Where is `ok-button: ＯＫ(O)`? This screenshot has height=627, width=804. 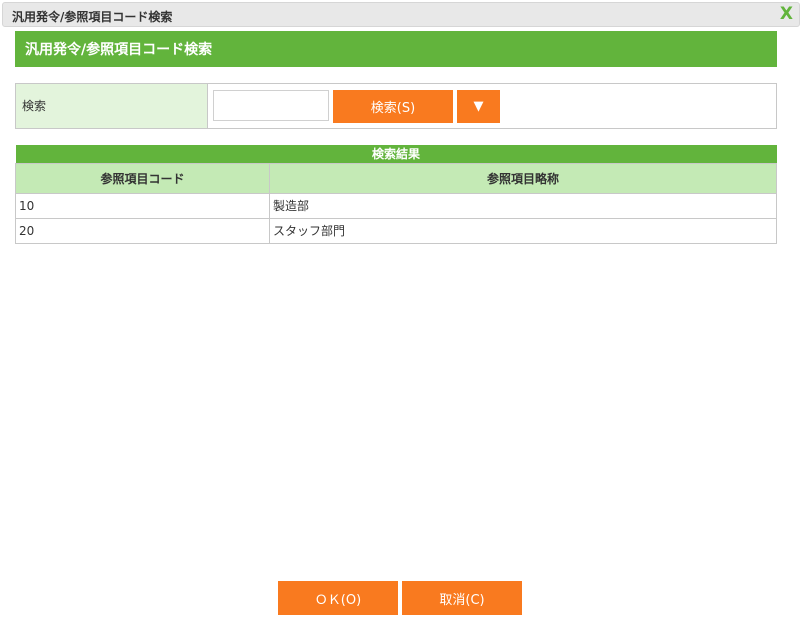
ok-button: ＯＫ(O) is located at coordinates (338, 598).